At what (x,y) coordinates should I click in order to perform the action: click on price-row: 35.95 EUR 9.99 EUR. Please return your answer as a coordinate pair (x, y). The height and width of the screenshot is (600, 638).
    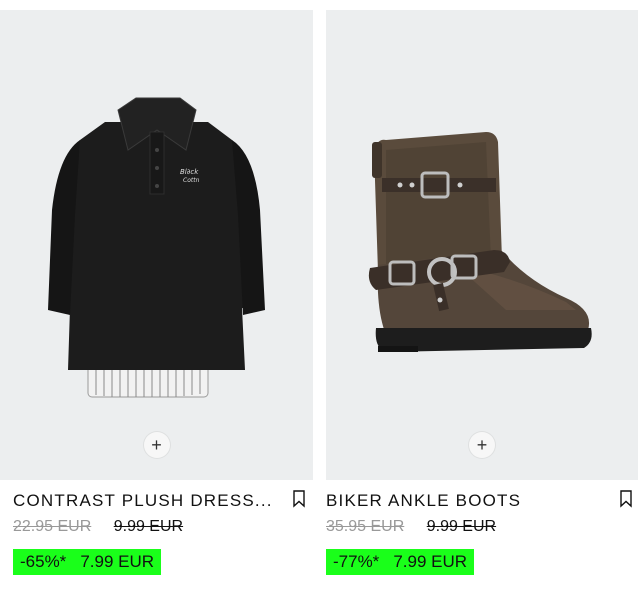
    Looking at the image, I should click on (482, 527).